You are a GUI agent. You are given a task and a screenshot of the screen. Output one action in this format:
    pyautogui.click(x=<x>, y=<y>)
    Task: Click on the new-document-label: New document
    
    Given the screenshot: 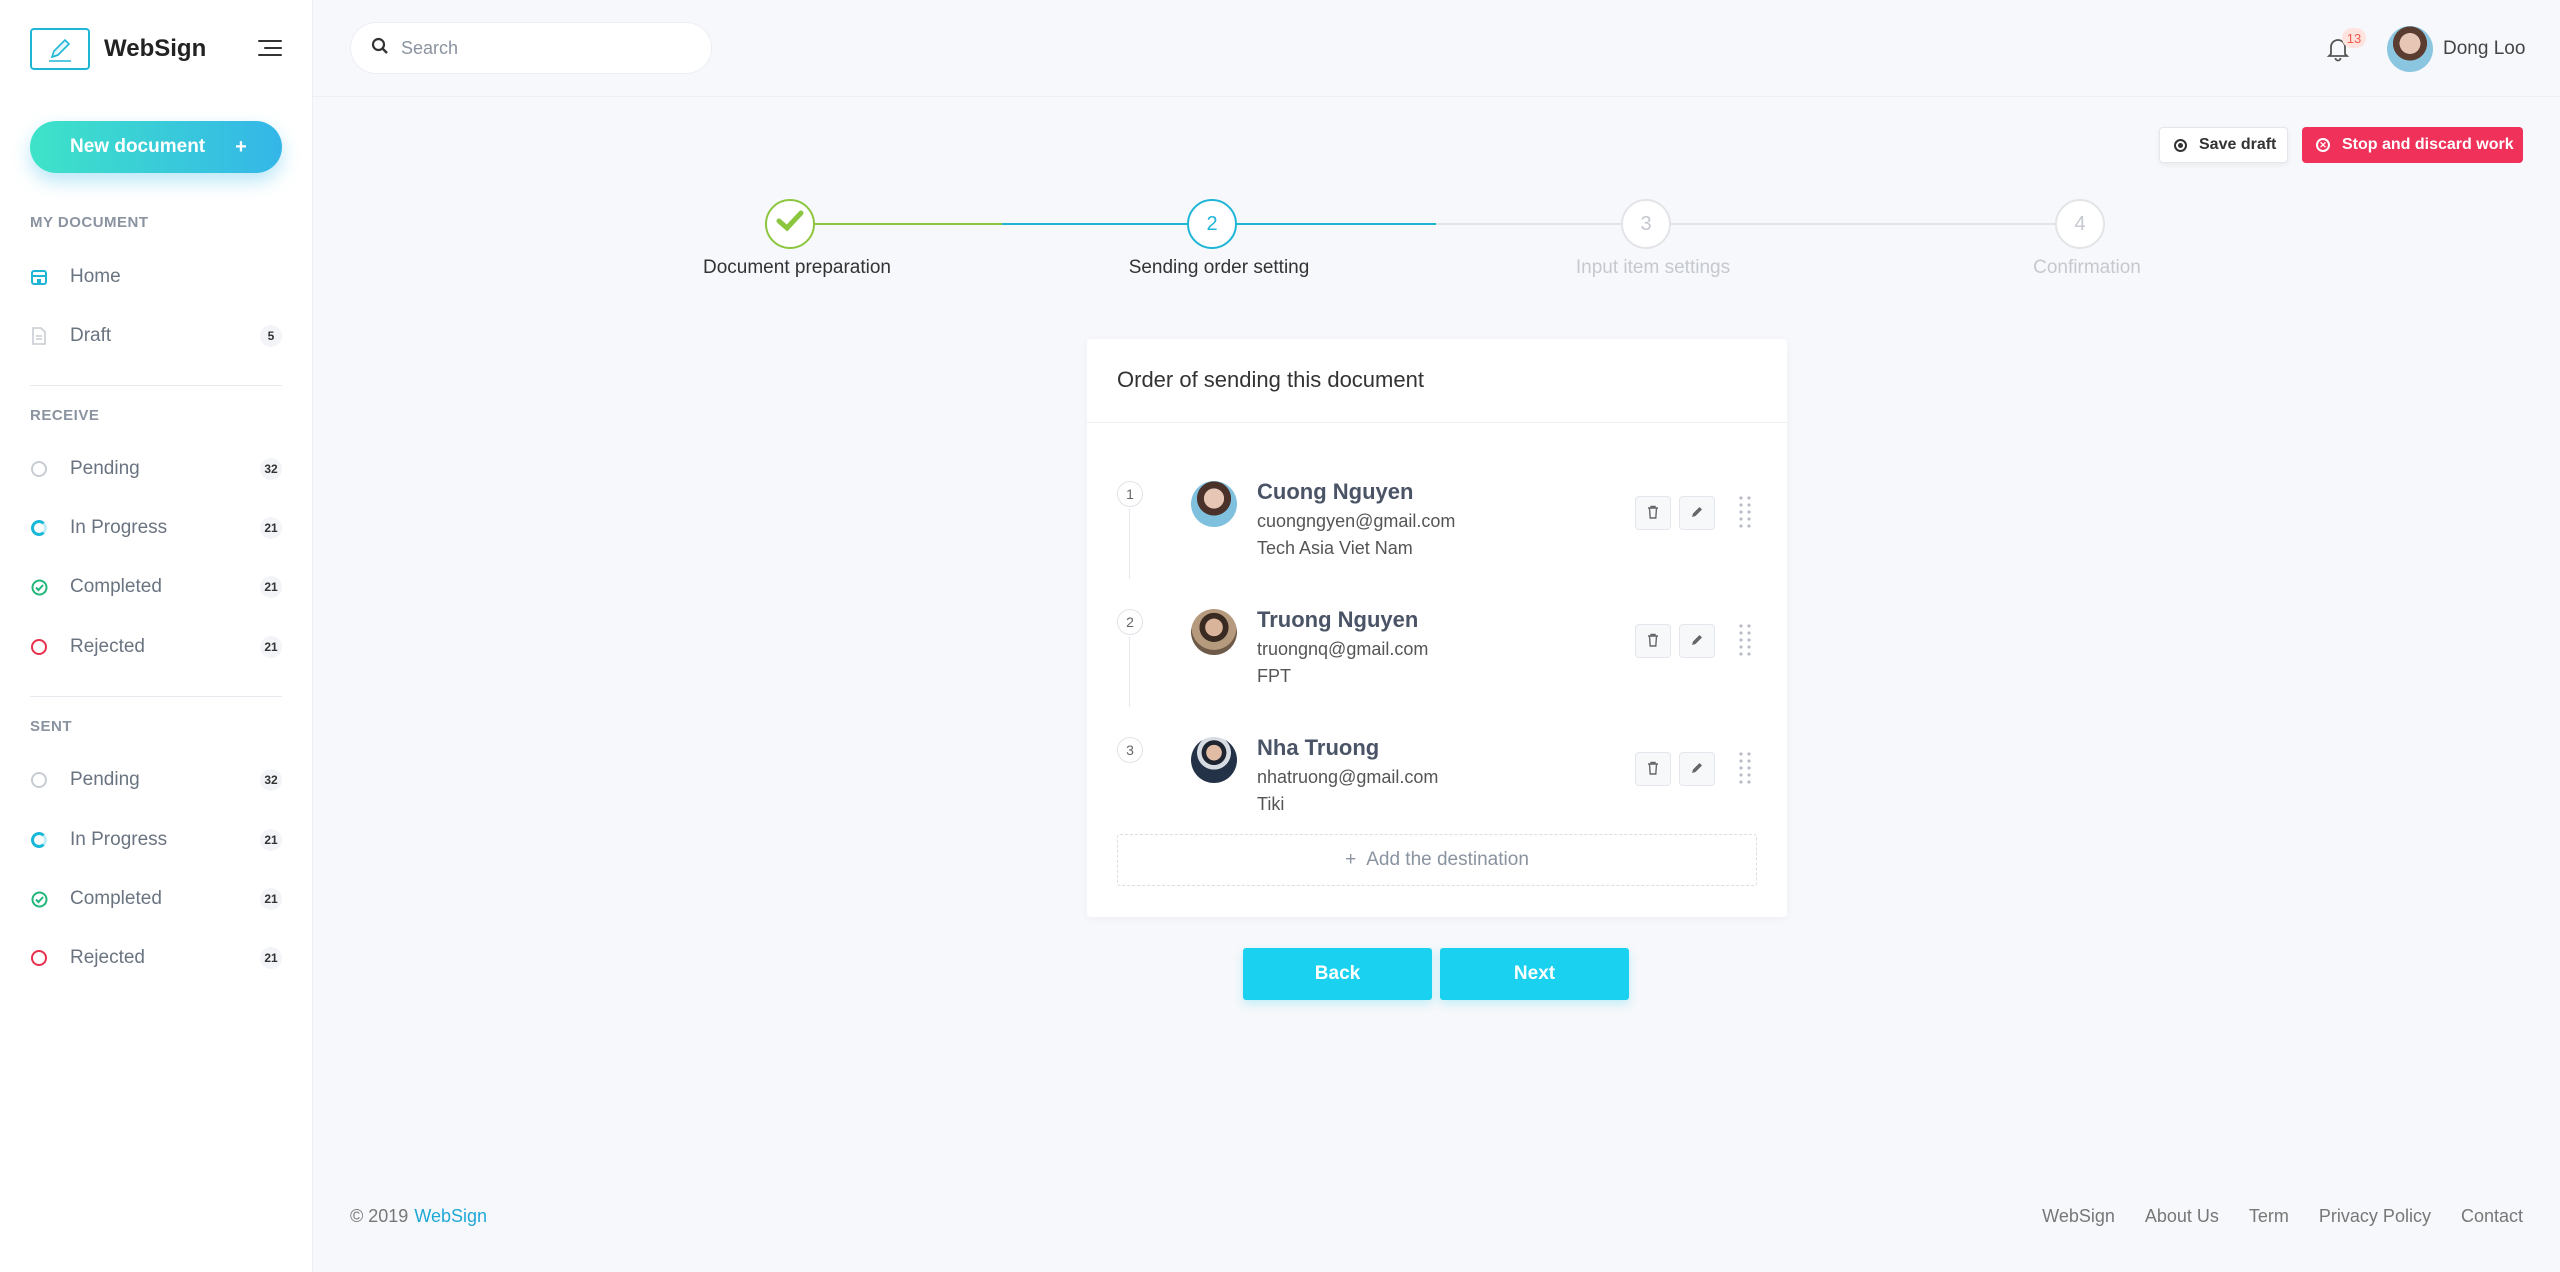 What is the action you would take?
    pyautogui.click(x=138, y=146)
    